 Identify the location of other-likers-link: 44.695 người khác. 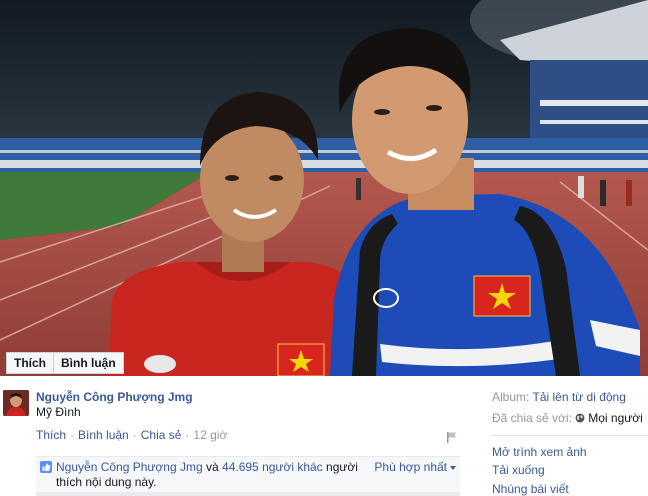
(272, 467).